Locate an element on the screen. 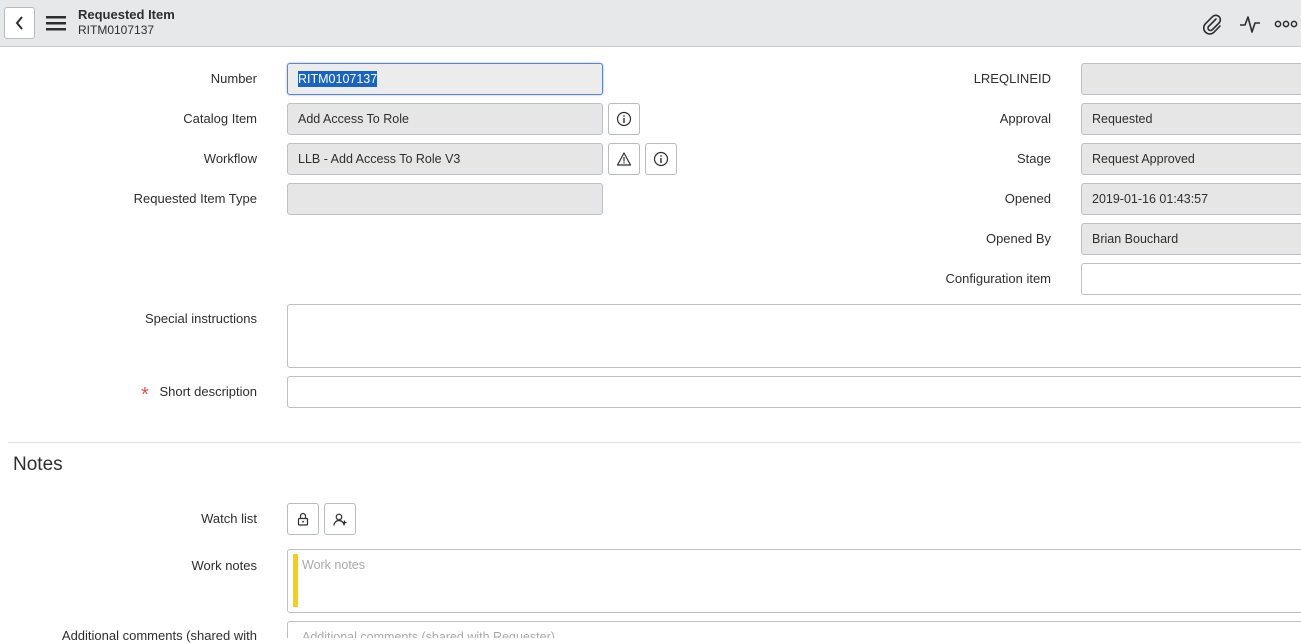  activity-stream-button is located at coordinates (1250, 24).